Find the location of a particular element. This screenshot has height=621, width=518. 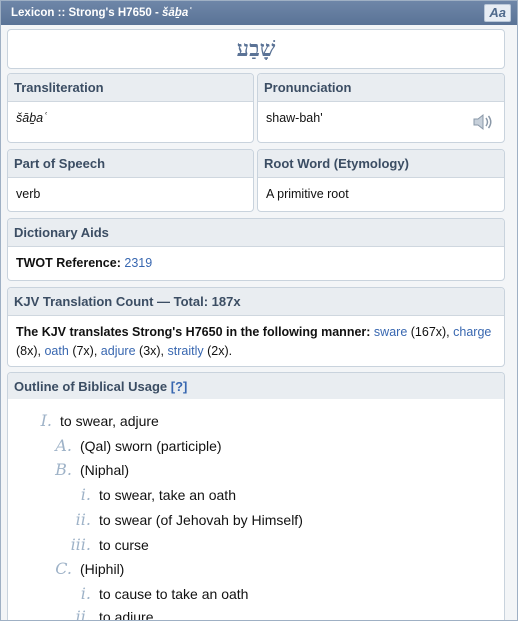

outline-number: iii. is located at coordinates (80, 544).